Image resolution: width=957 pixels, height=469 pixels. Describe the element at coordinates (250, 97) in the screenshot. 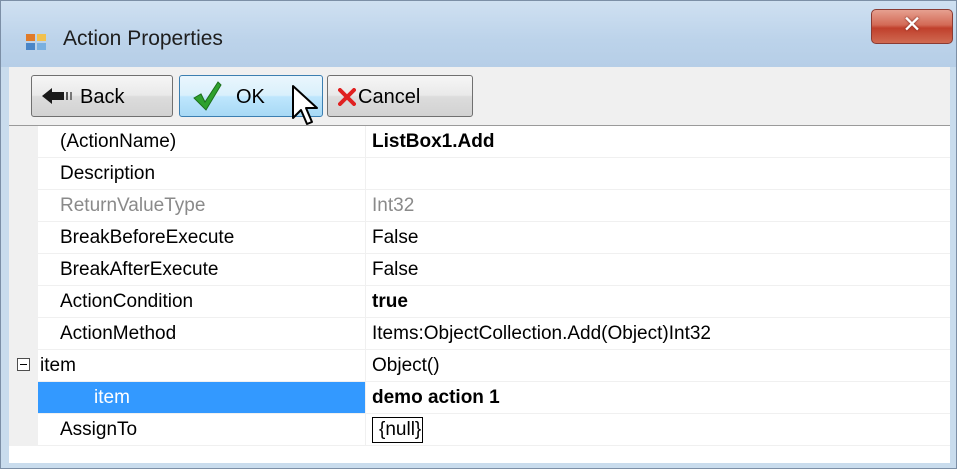

I see `ok-label: OK` at that location.